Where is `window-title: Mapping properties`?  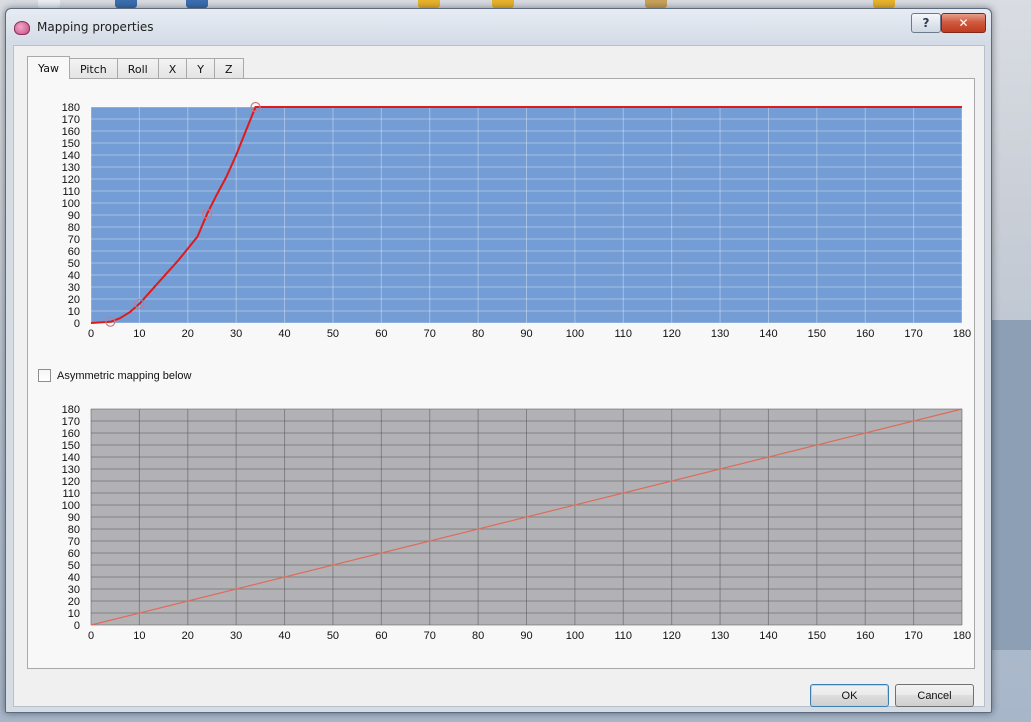
window-title: Mapping properties is located at coordinates (95, 27).